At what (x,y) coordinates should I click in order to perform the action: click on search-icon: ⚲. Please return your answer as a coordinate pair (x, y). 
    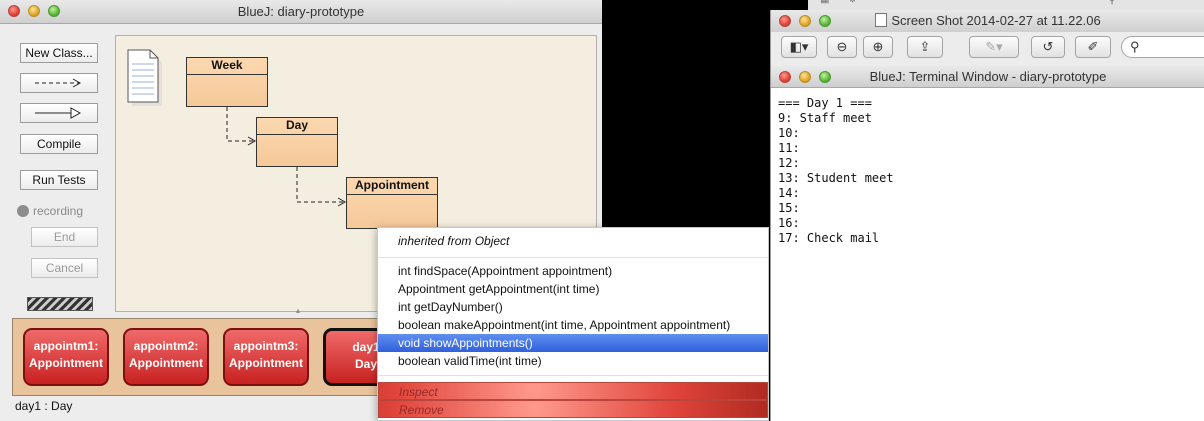
    Looking at the image, I should click on (1112, 3).